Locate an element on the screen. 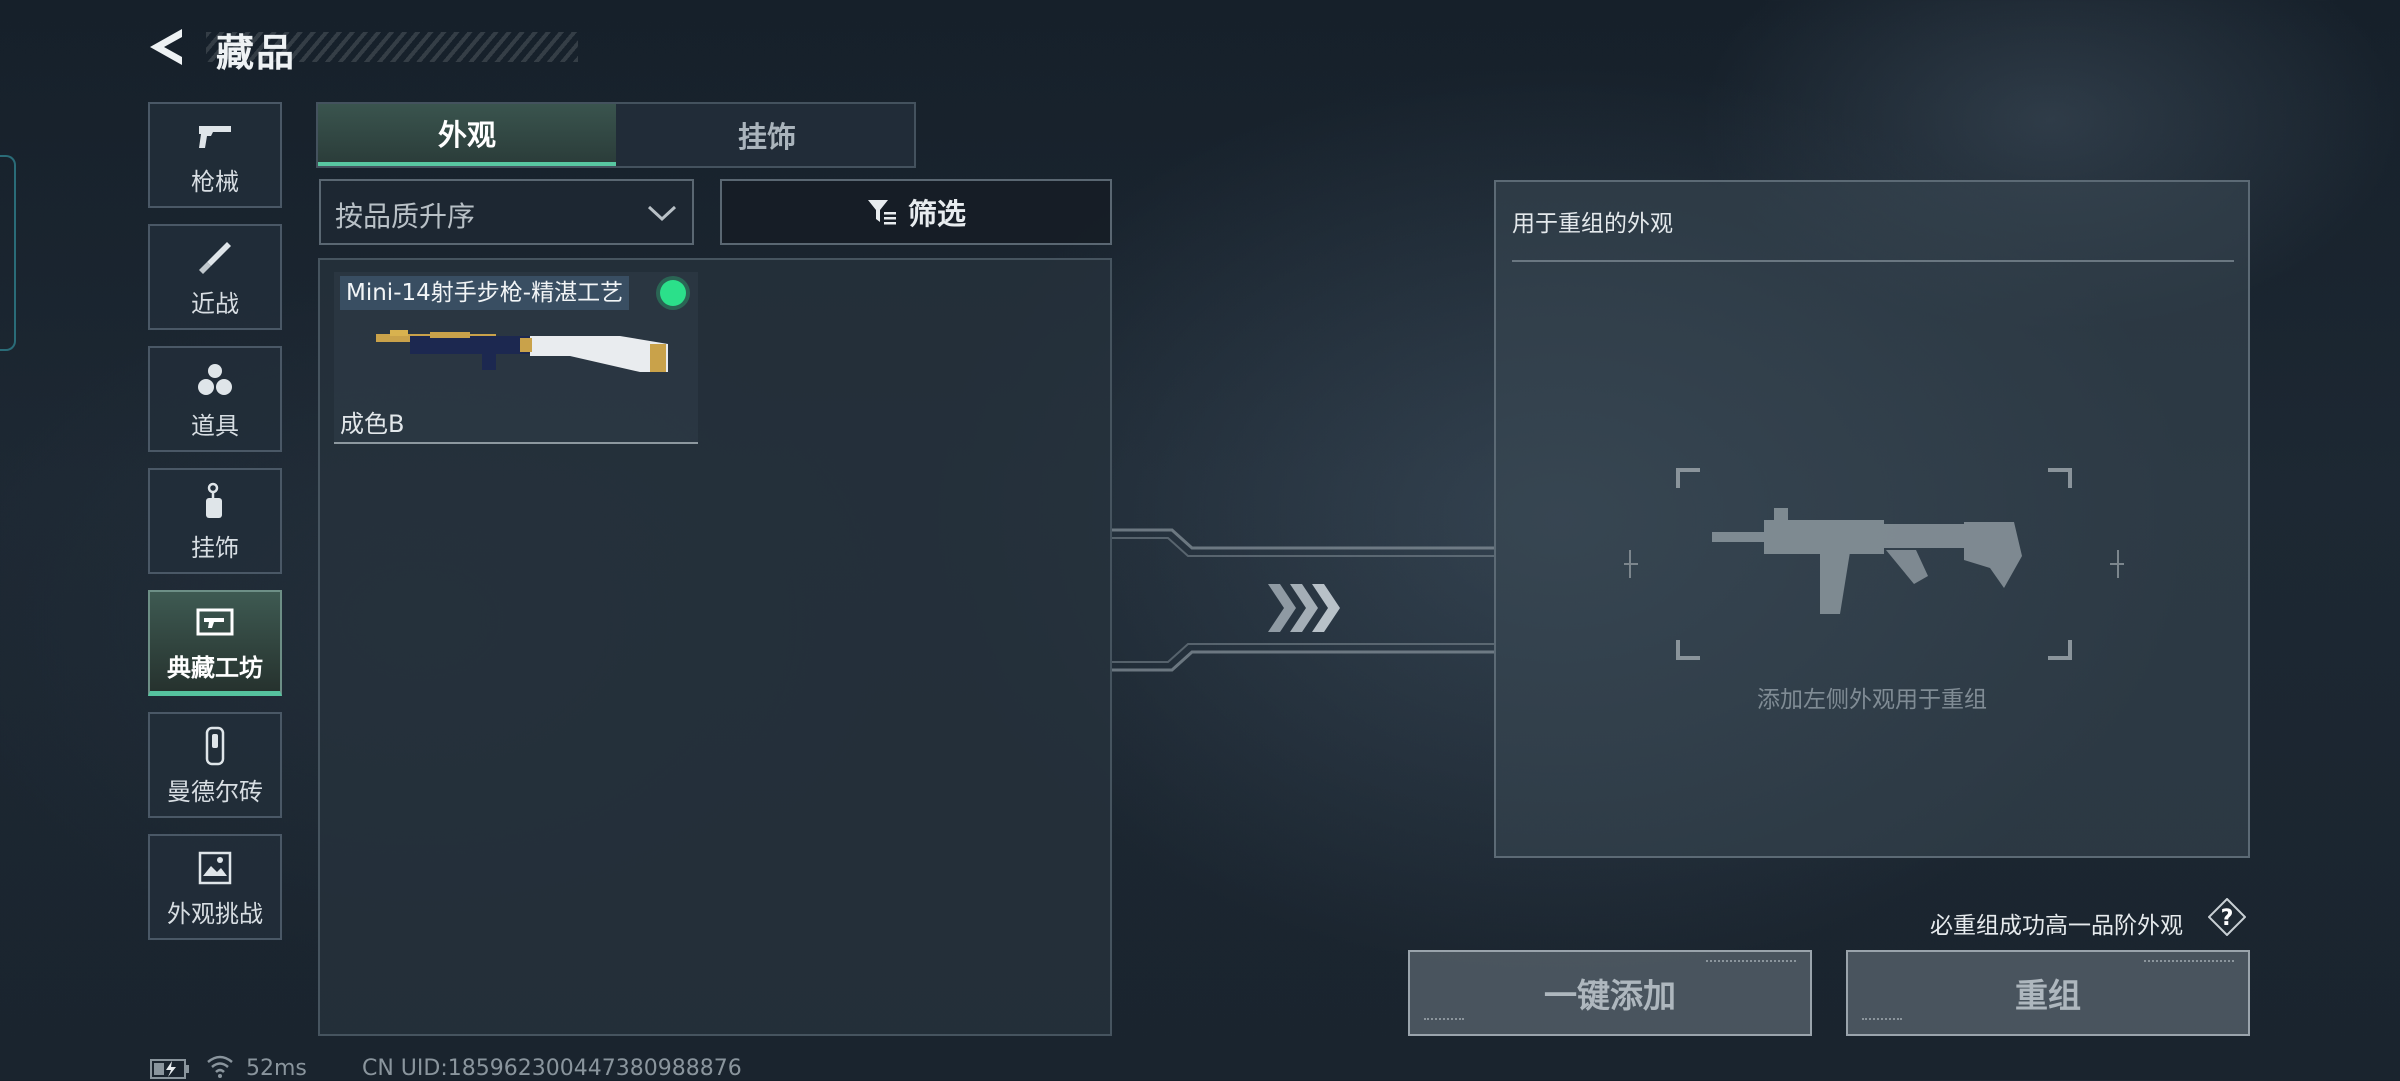 Image resolution: width=2400 pixels, height=1081 pixels. tab-appearance: 外观 is located at coordinates (467, 135).